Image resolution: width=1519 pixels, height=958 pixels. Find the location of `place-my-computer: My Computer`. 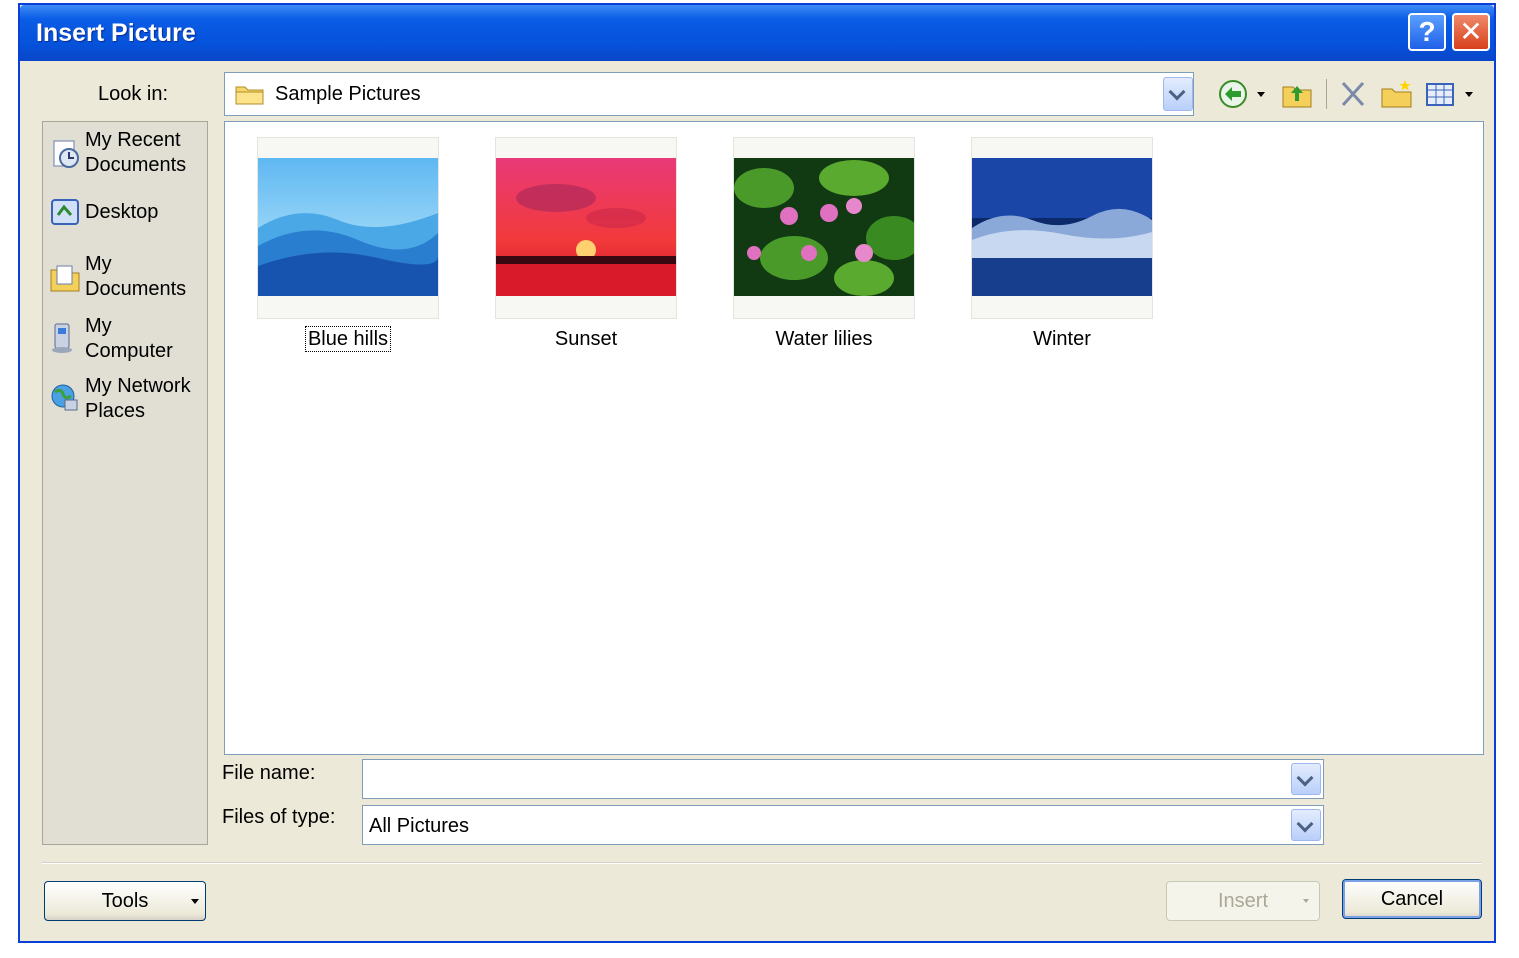

place-my-computer: My Computer is located at coordinates (126, 341).